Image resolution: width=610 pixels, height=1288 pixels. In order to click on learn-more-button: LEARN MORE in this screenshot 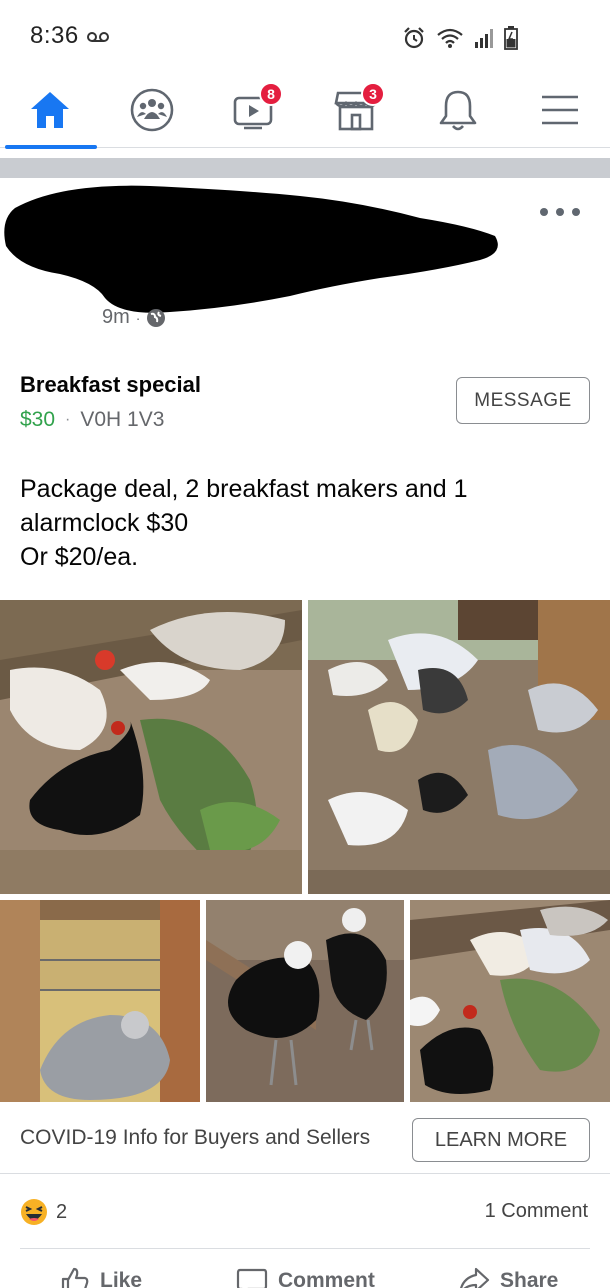, I will do `click(501, 1140)`.